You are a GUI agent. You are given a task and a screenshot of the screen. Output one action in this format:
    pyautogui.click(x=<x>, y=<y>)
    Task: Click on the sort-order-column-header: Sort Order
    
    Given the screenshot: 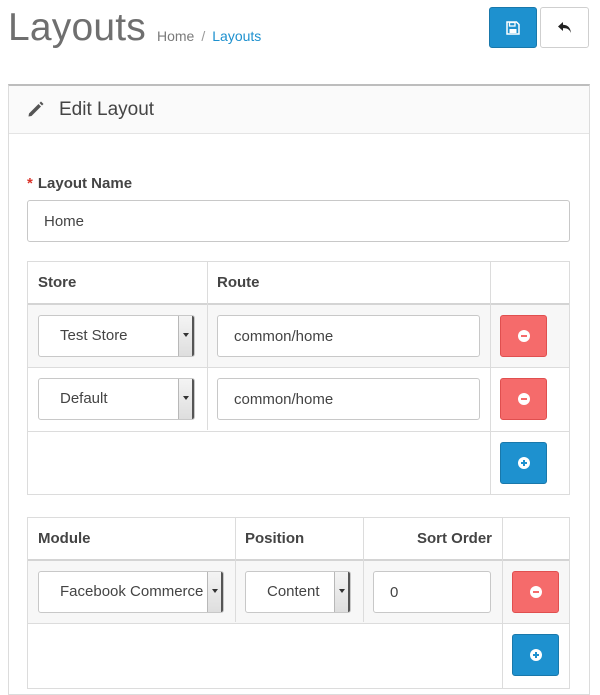 What is the action you would take?
    pyautogui.click(x=454, y=538)
    